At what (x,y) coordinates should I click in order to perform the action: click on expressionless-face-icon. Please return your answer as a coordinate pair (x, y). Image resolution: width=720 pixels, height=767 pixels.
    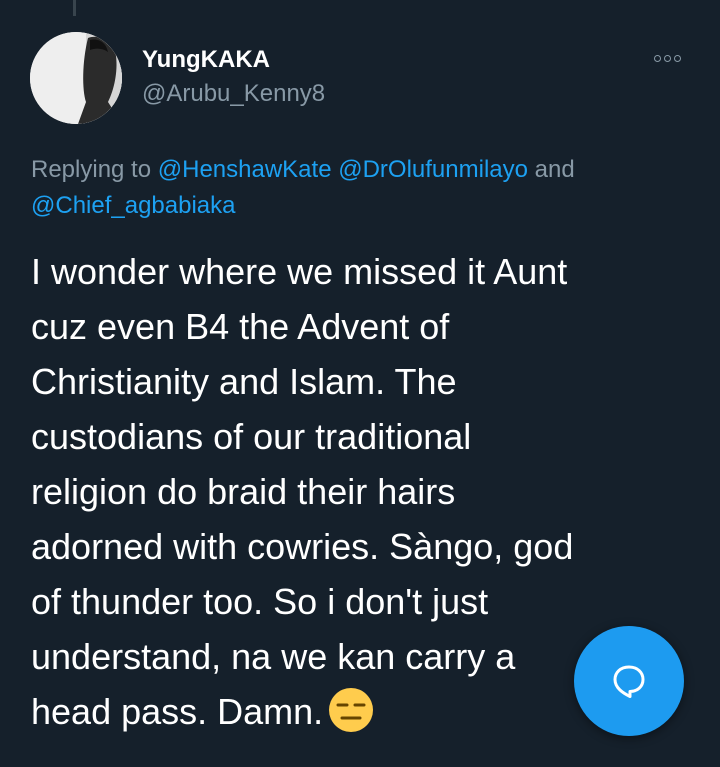
    Looking at the image, I should click on (351, 710).